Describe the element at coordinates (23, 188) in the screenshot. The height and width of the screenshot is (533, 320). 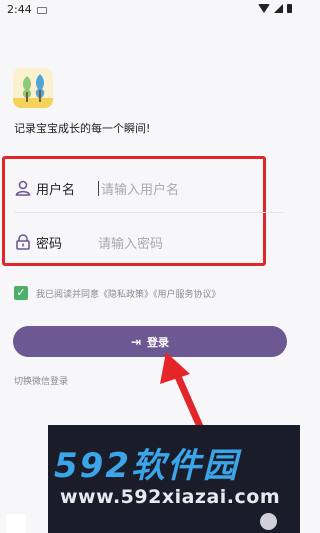
I see `user-icon` at that location.